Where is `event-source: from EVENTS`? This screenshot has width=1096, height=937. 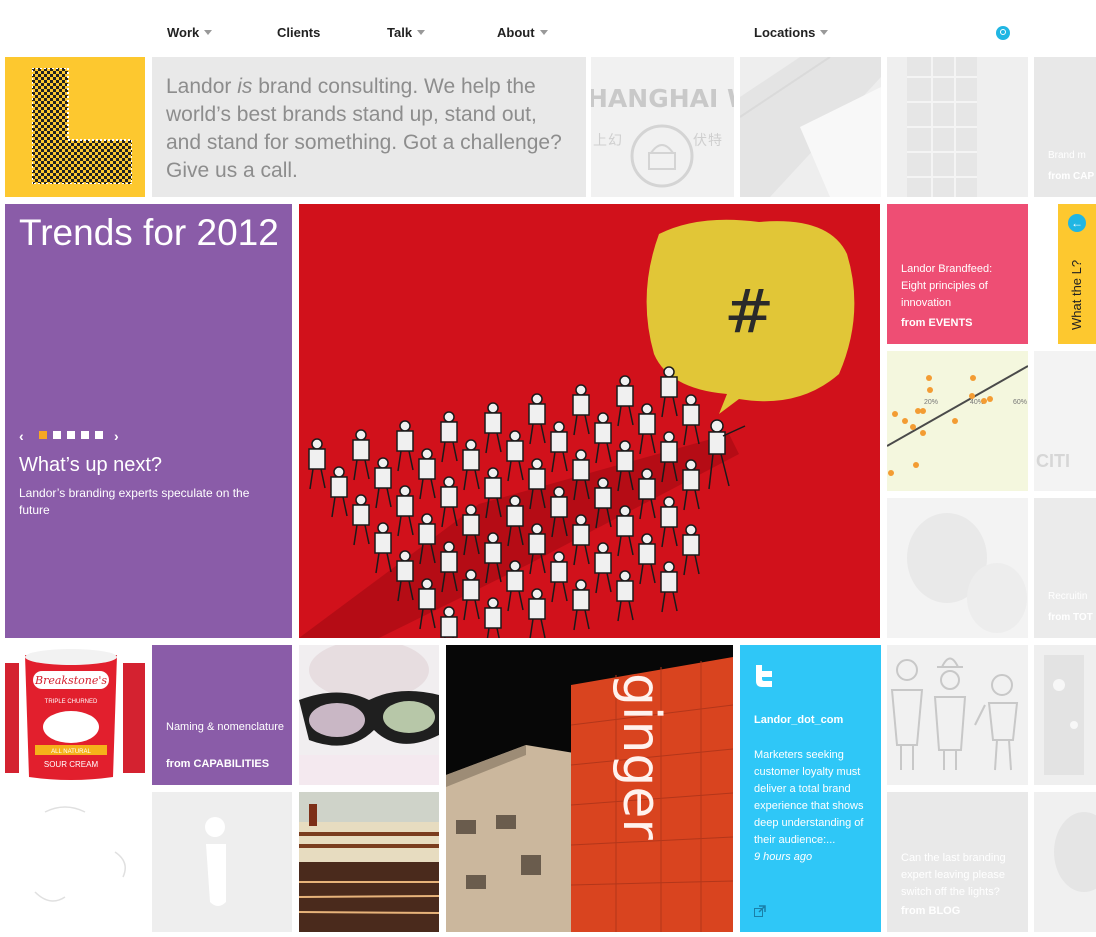 event-source: from EVENTS is located at coordinates (937, 323).